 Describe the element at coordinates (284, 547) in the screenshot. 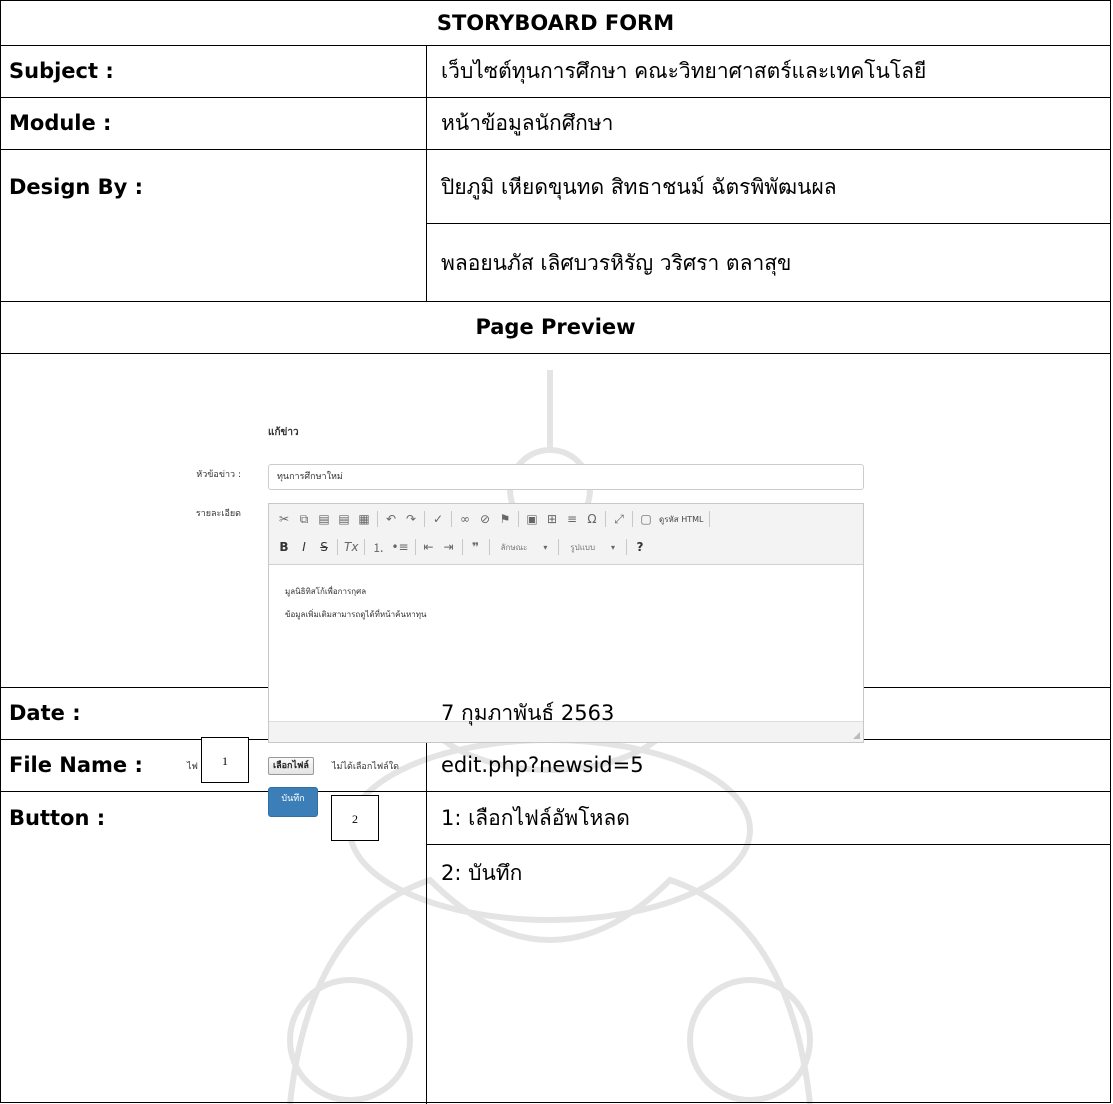

I see `bold-icon: B` at that location.